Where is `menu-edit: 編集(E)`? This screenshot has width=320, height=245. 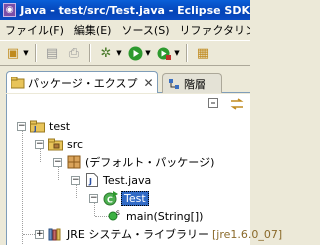
menu-edit: 編集(E) is located at coordinates (93, 30).